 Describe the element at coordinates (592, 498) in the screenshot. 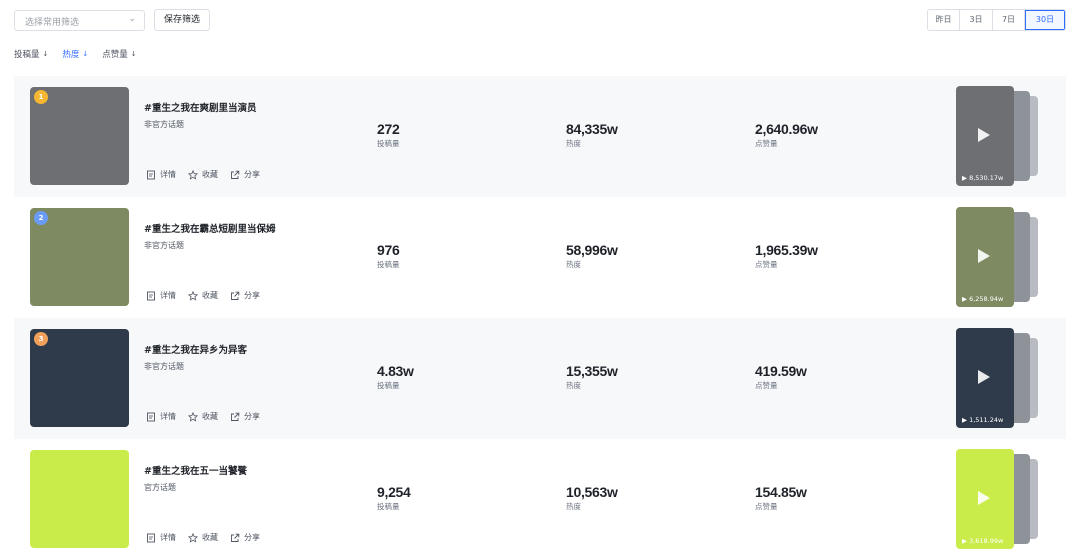

I see `heat-stat: 10,563w 热度` at that location.